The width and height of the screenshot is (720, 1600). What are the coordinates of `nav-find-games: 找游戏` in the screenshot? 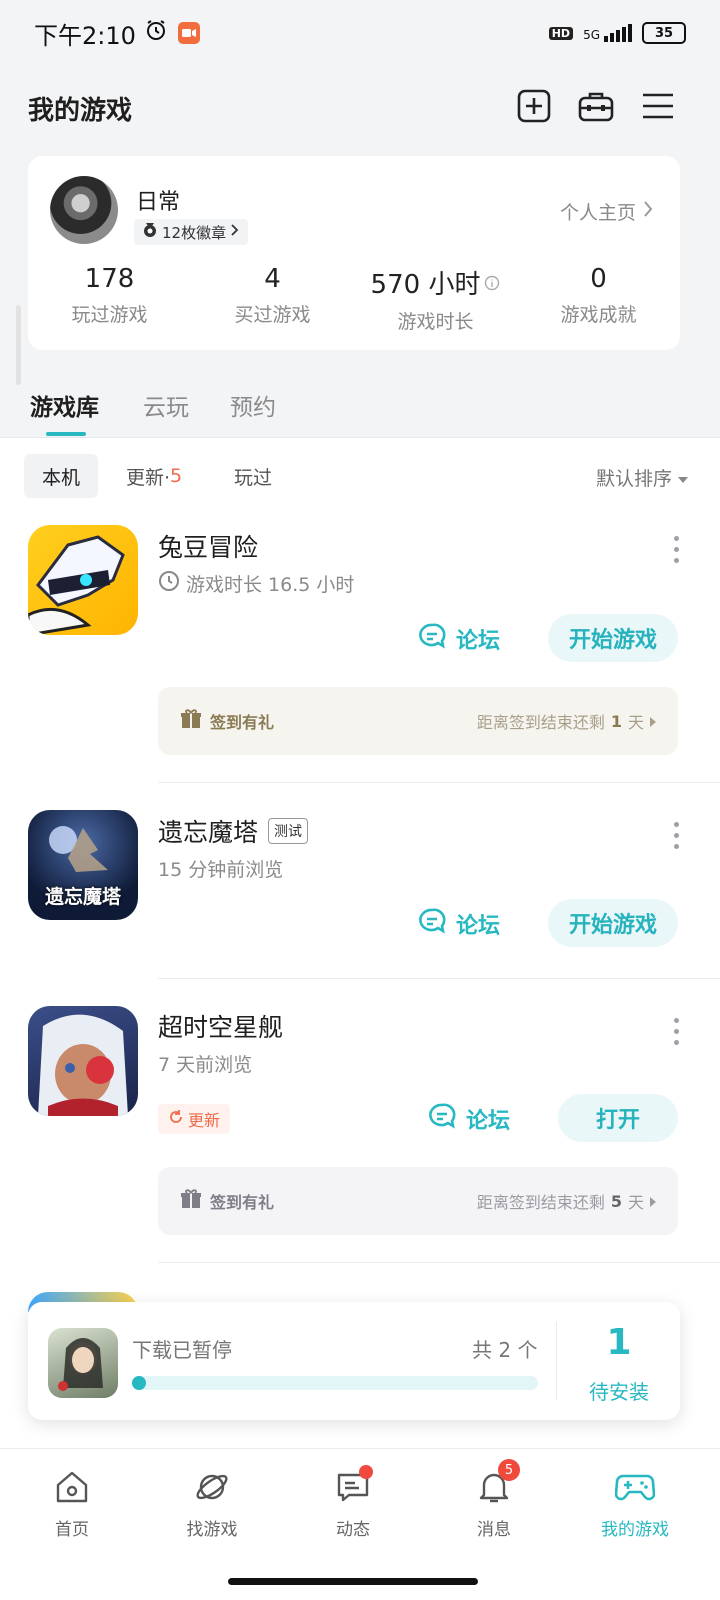 It's located at (212, 1503).